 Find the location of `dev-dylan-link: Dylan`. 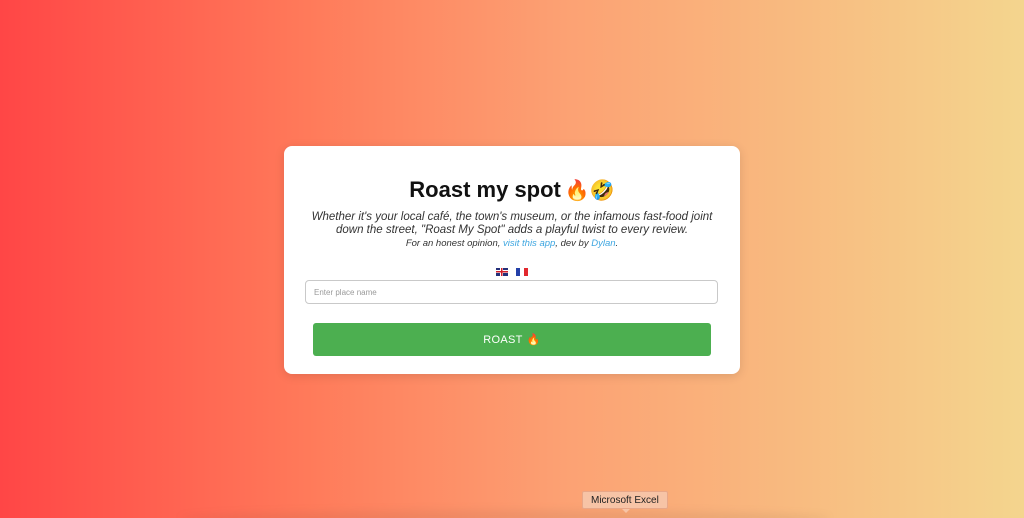

dev-dylan-link: Dylan is located at coordinates (603, 243).